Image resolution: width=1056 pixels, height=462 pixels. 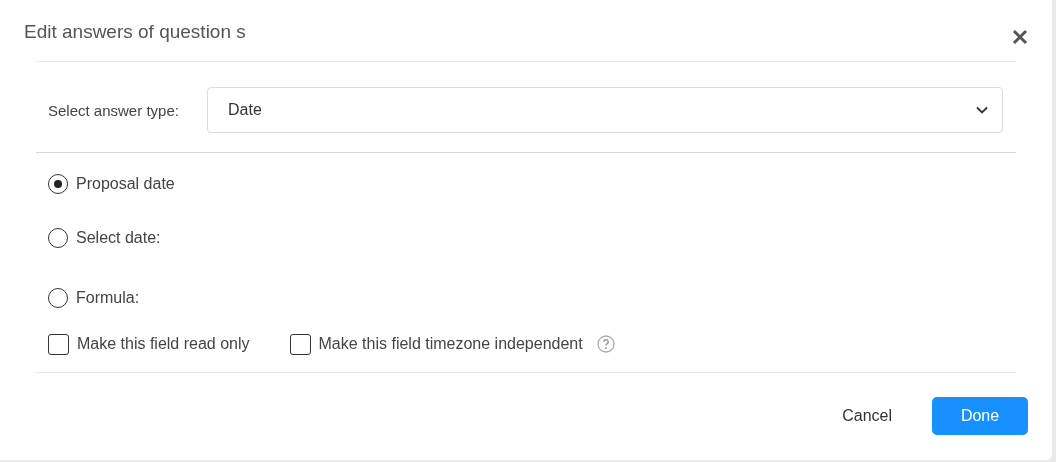 I want to click on dialog-title: Edit answers of question s, so click(x=135, y=31).